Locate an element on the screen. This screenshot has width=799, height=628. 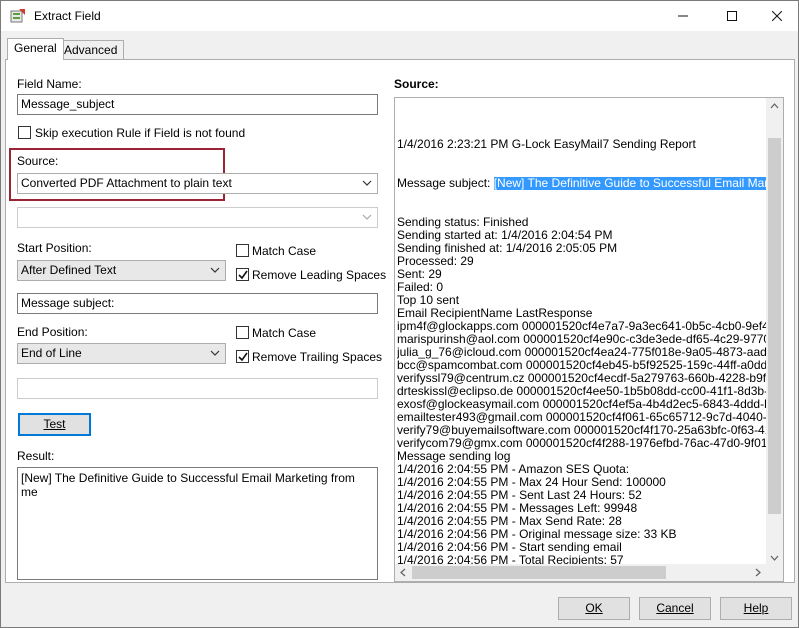
source-line: 1/4/2016 2:04:55 PM - Amazon SES Quota: is located at coordinates (513, 469).